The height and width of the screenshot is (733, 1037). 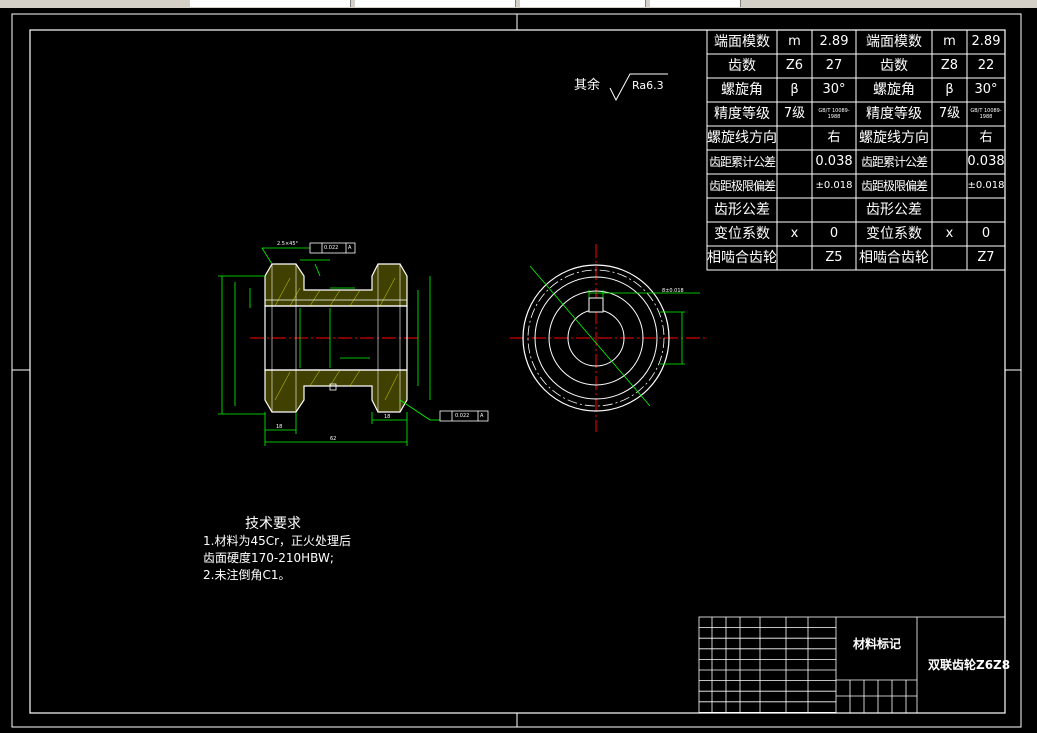 I want to click on table-left-label-5: 齿距累计公差, so click(x=742, y=162).